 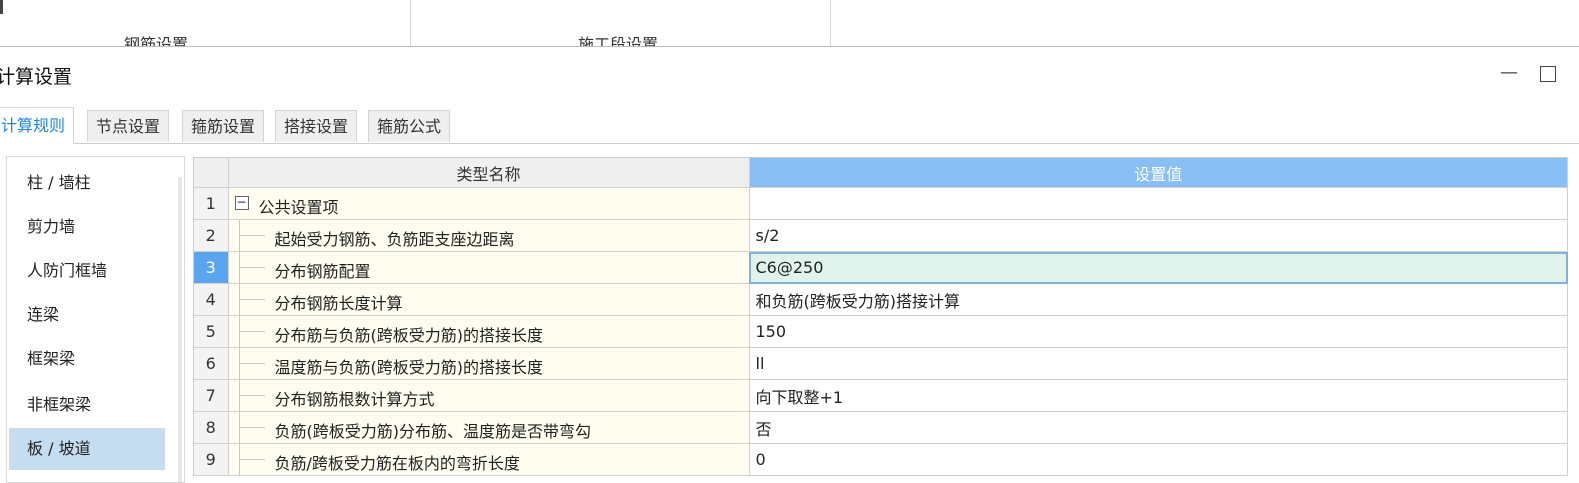 I want to click on type-name-cell: 负筋(跨板受力筋)分布筋、温度筋是否带弯勾, so click(x=489, y=427).